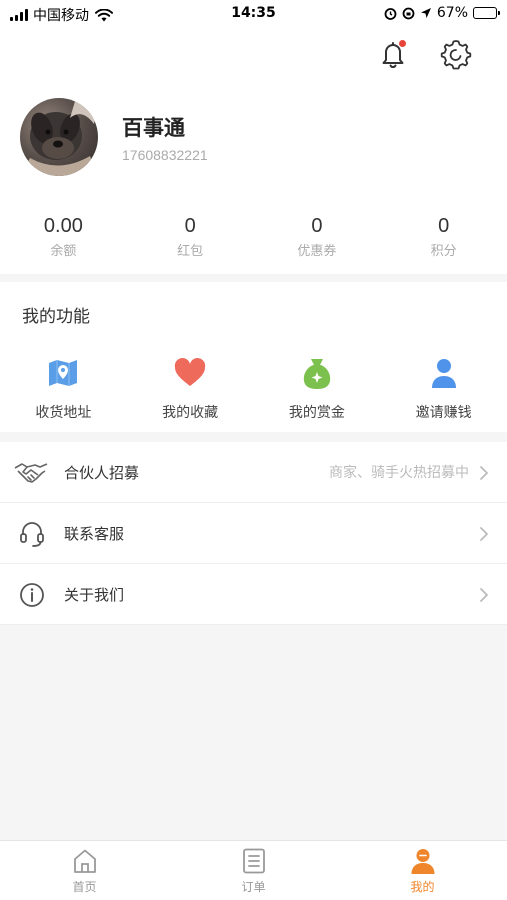 The height and width of the screenshot is (900, 507). I want to click on user-name: 百事通, so click(153, 128).